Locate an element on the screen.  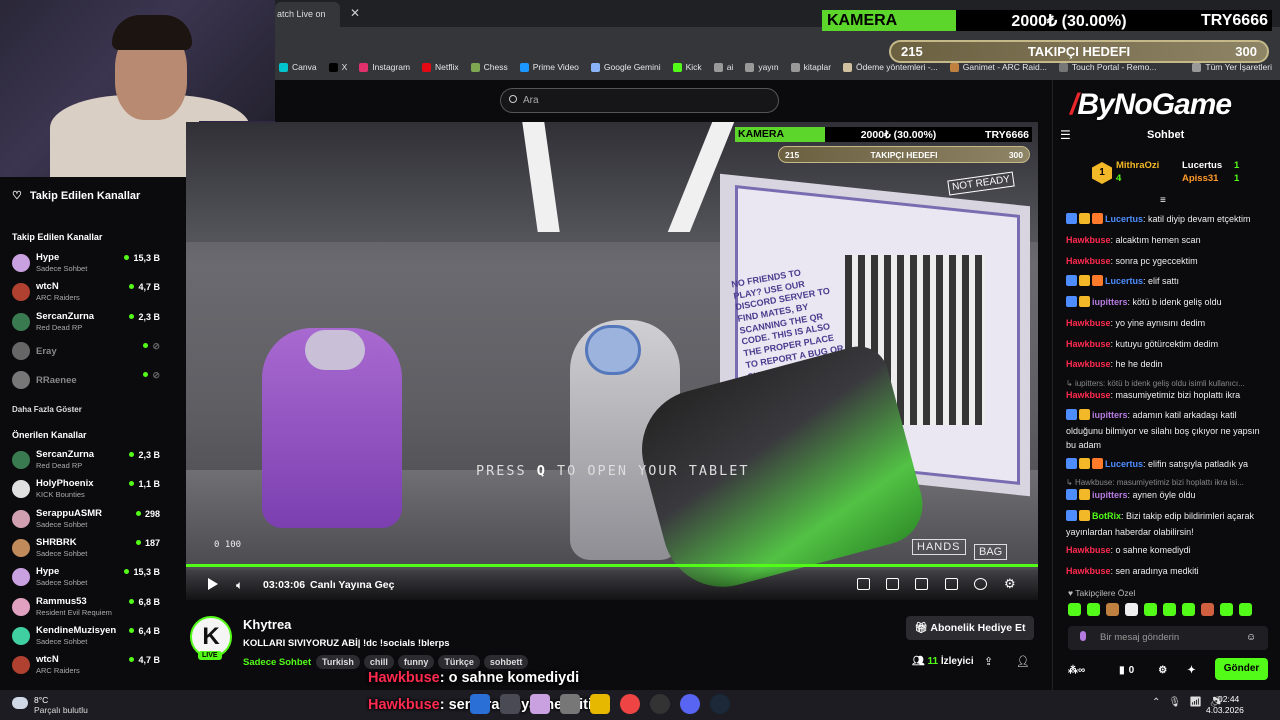
streamer-name: Khytrea is located at coordinates (267, 624).